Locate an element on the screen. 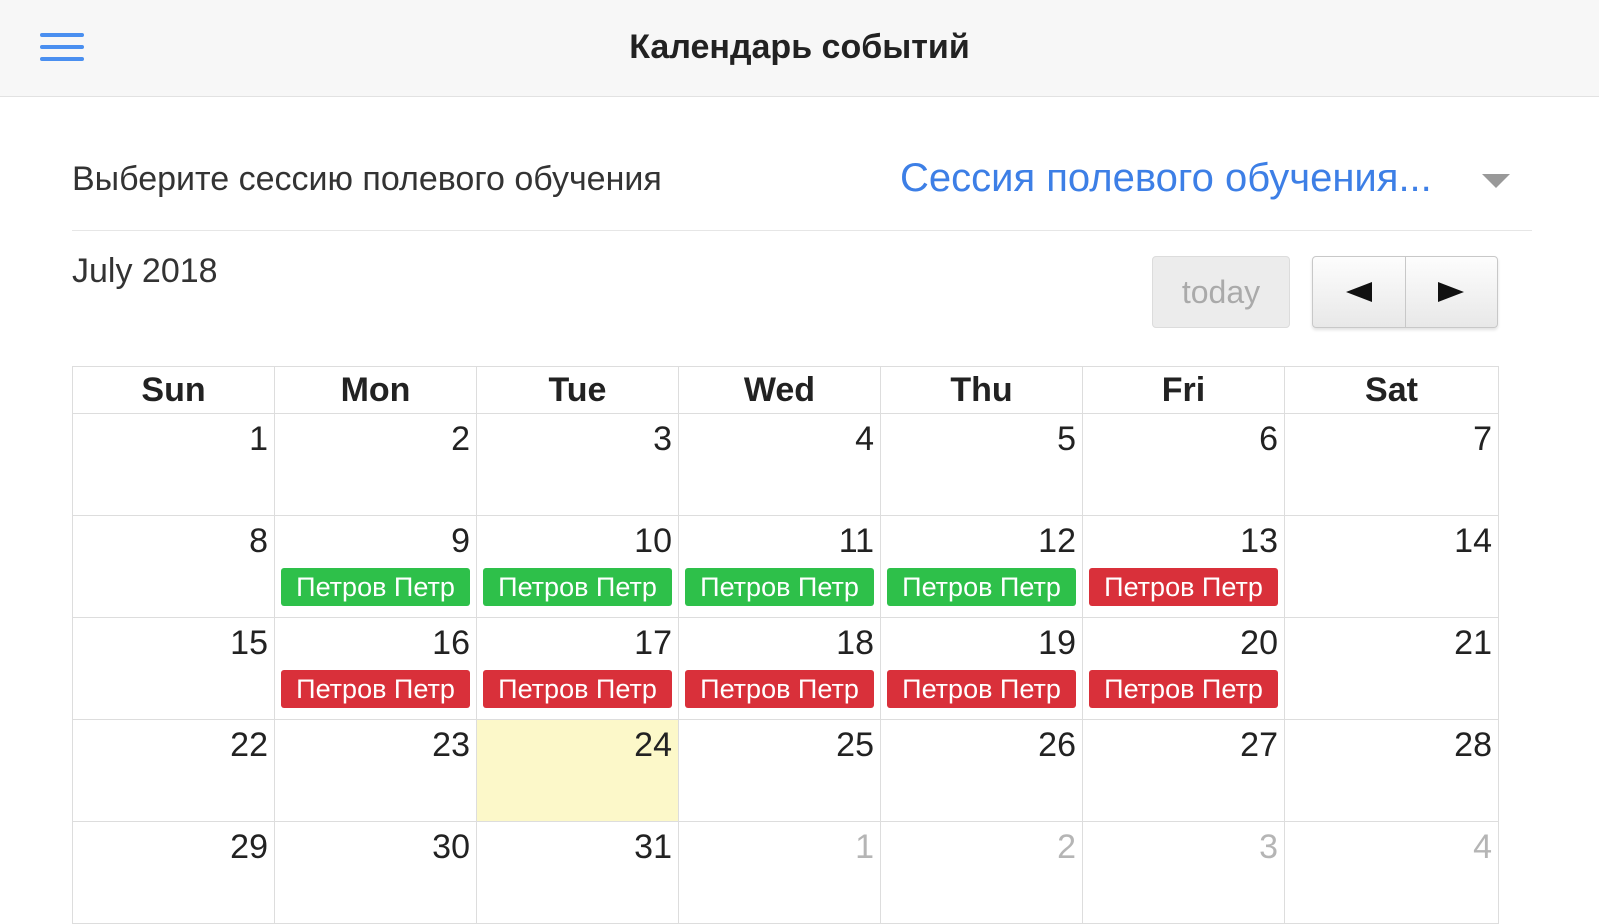 The height and width of the screenshot is (924, 1599). day-number: 10 is located at coordinates (653, 541).